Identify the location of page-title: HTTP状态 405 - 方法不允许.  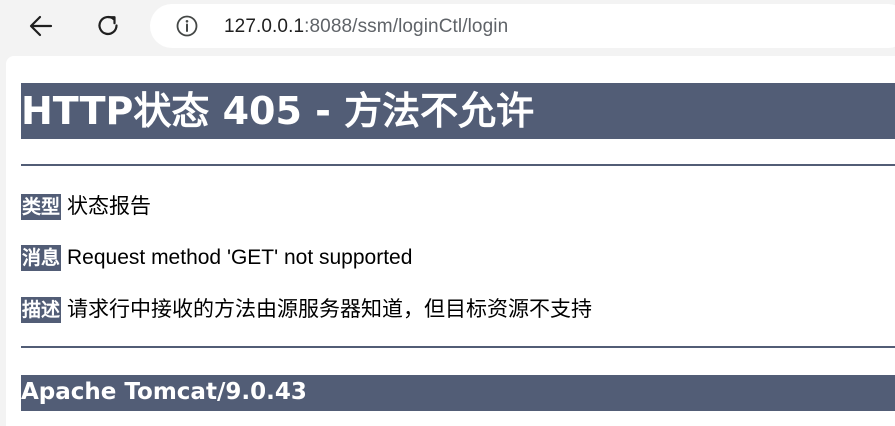
(458, 111).